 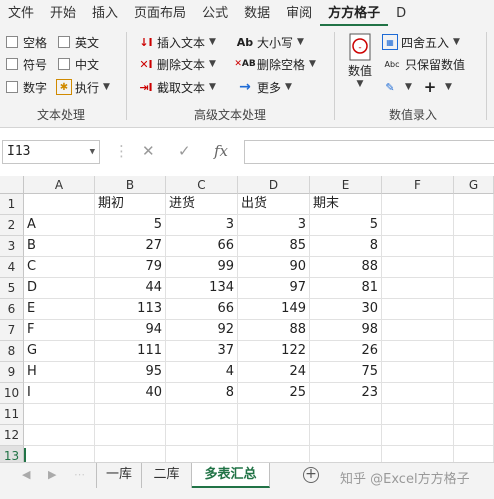 What do you see at coordinates (160, 14) in the screenshot?
I see `tab-page-layout: 页面布局` at bounding box center [160, 14].